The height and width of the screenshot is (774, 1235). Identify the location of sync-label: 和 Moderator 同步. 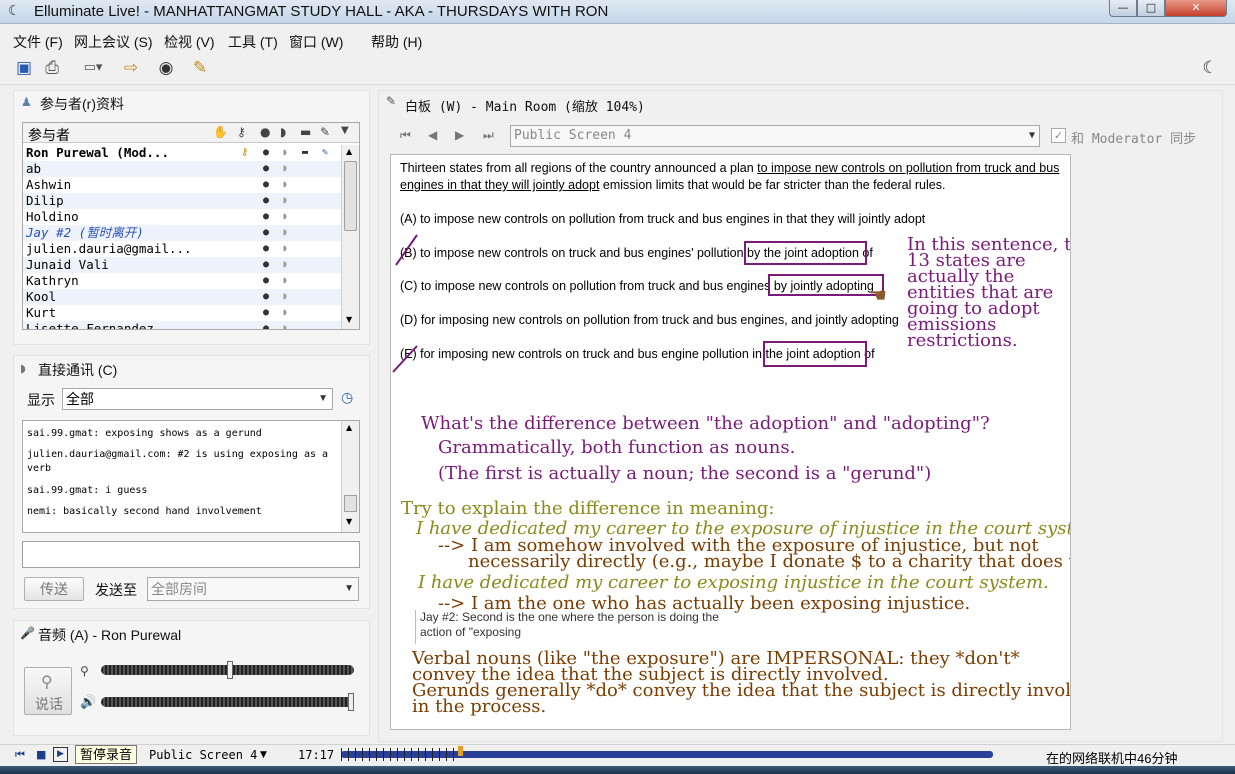
(1134, 139).